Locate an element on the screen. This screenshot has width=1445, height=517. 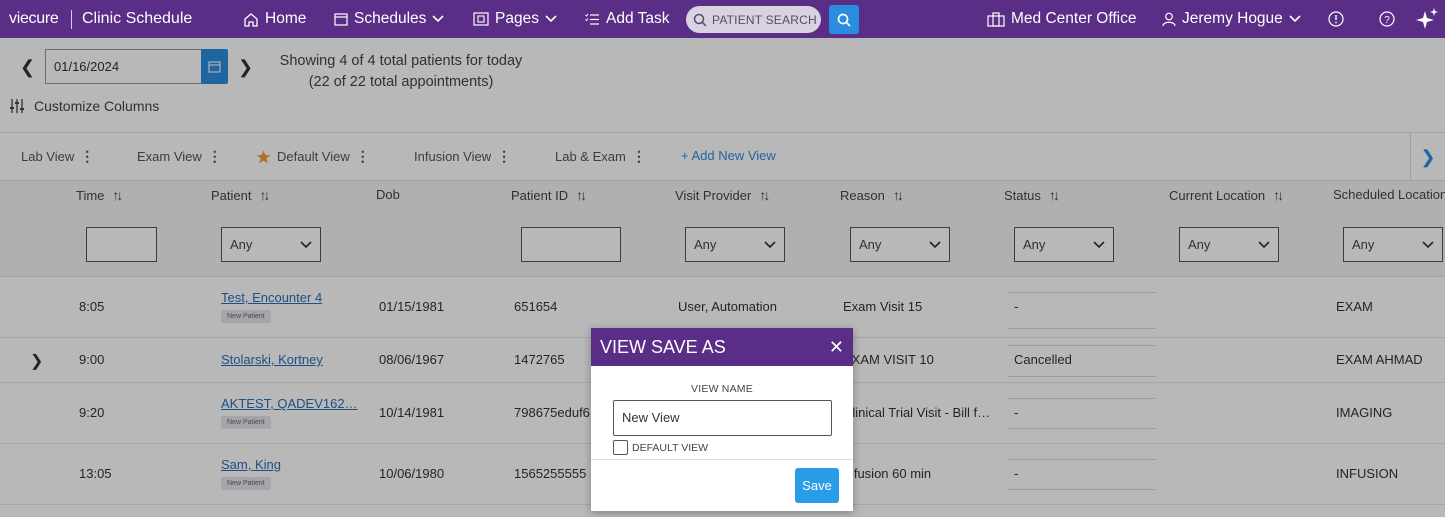
default-view-checkbox is located at coordinates (620, 447).